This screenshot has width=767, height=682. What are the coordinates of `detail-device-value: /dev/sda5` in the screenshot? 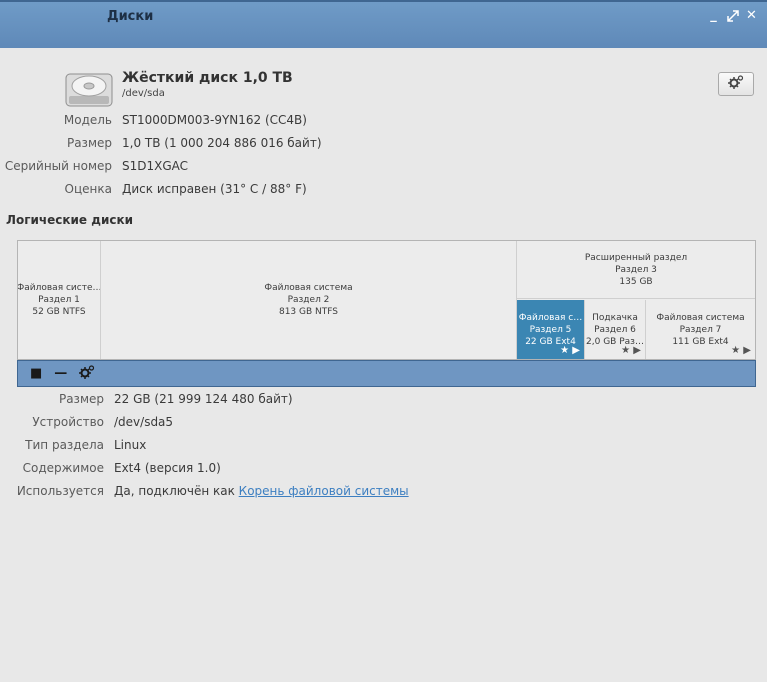 It's located at (144, 422).